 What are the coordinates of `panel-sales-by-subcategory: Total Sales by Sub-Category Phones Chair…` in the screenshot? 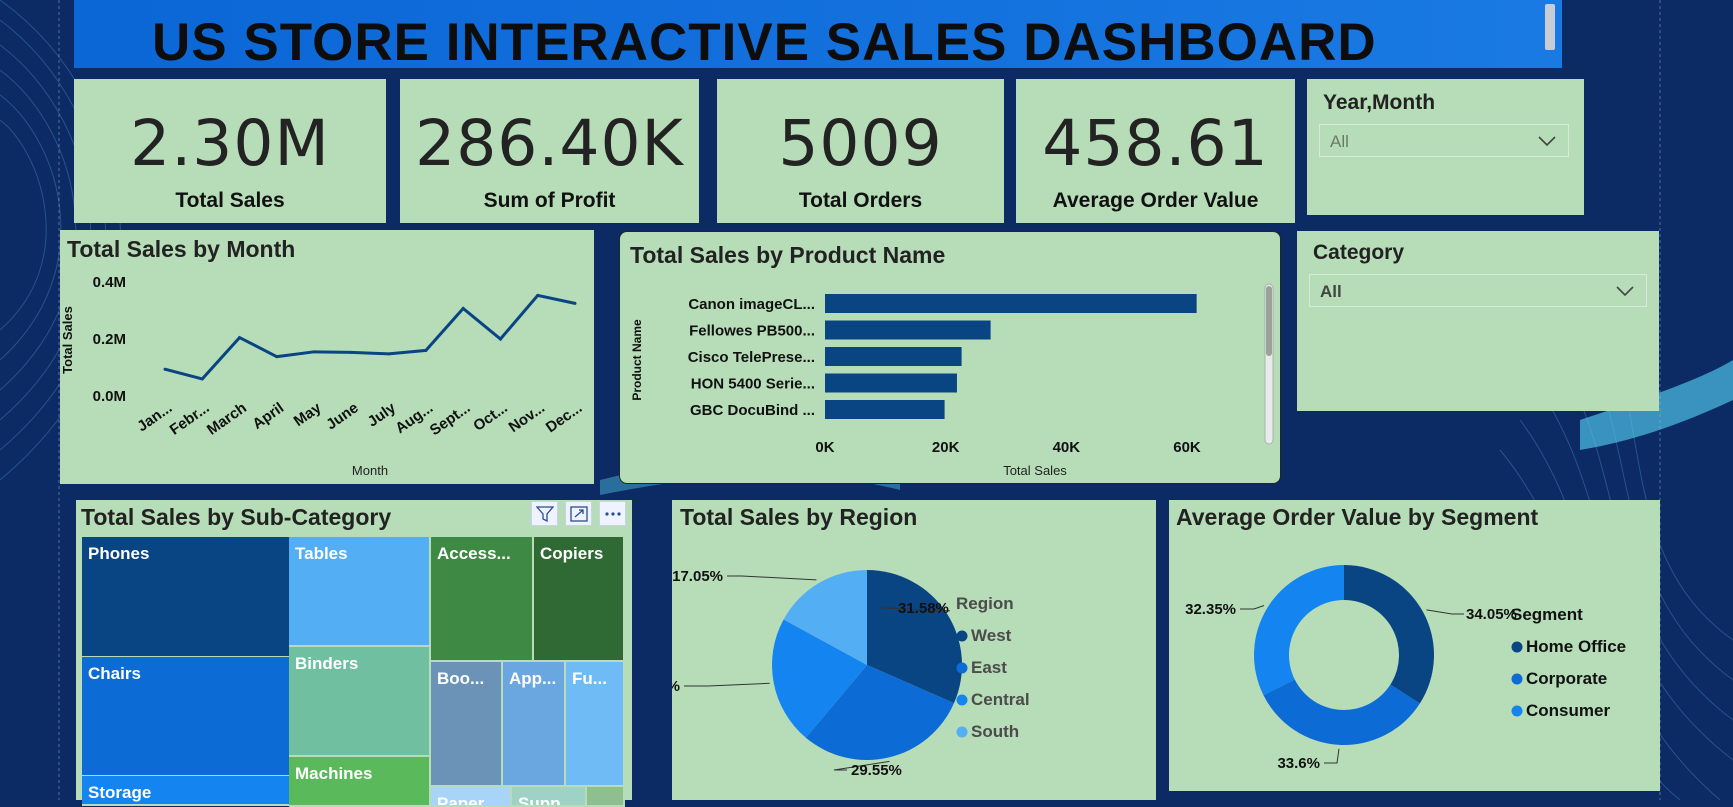 It's located at (354, 653).